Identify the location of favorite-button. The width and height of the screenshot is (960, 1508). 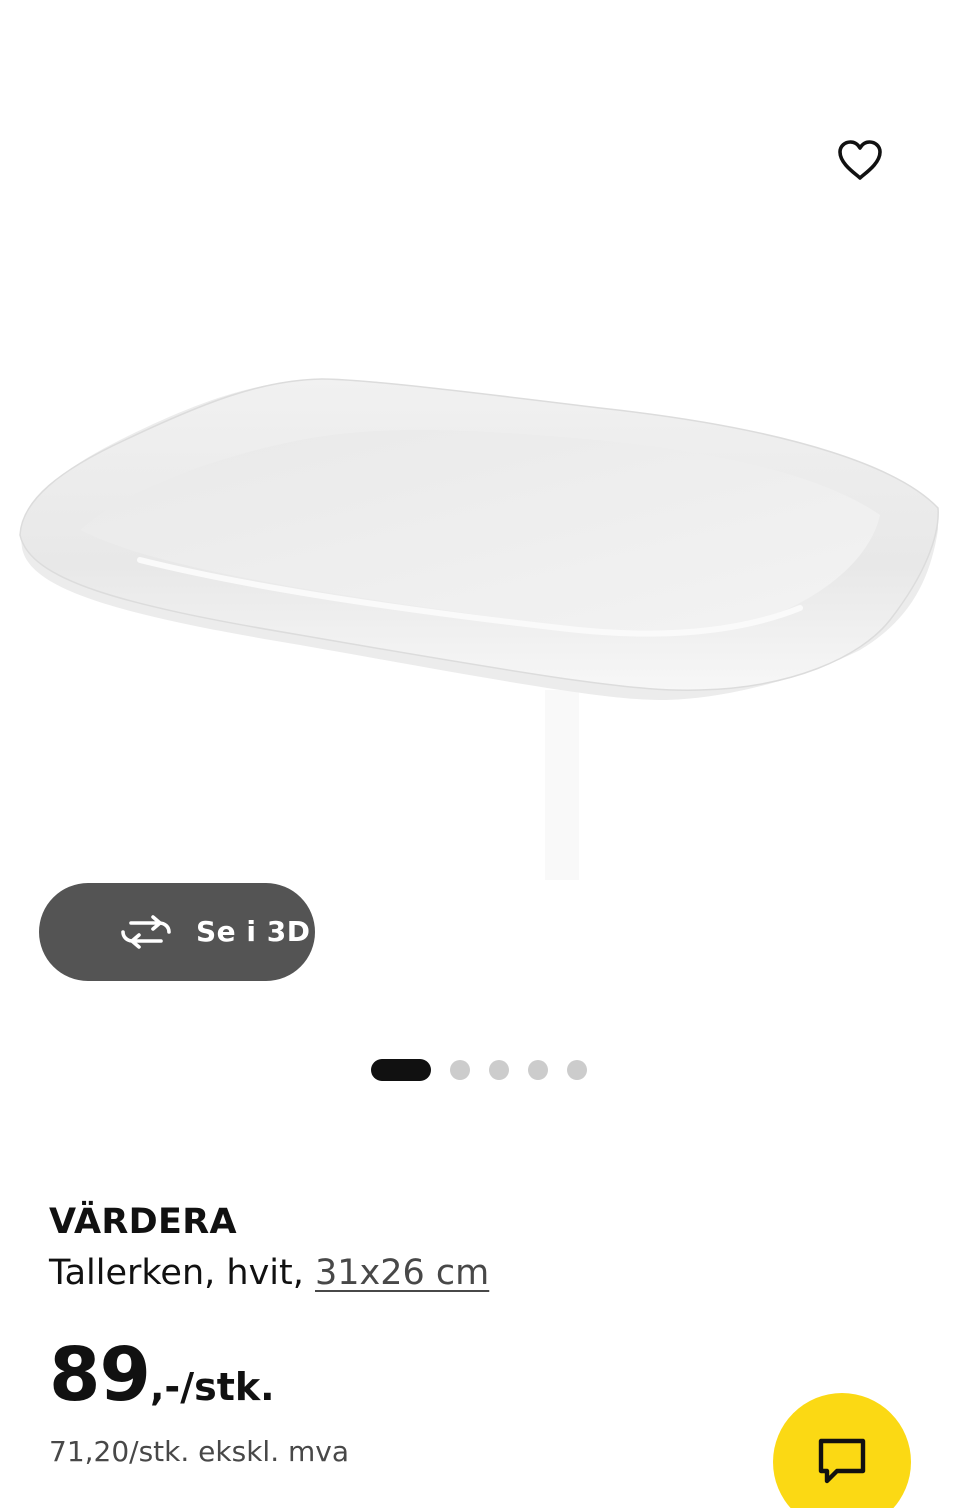
(860, 160).